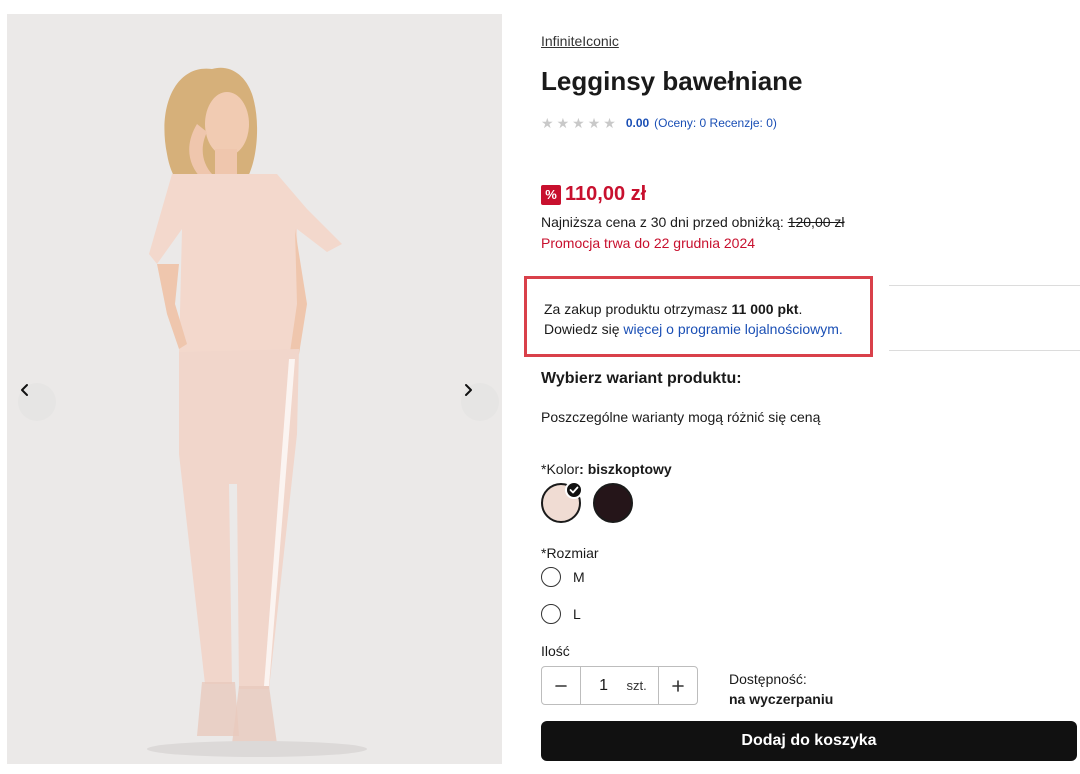  What do you see at coordinates (629, 469) in the screenshot?
I see `color-value: biszkoptowy` at bounding box center [629, 469].